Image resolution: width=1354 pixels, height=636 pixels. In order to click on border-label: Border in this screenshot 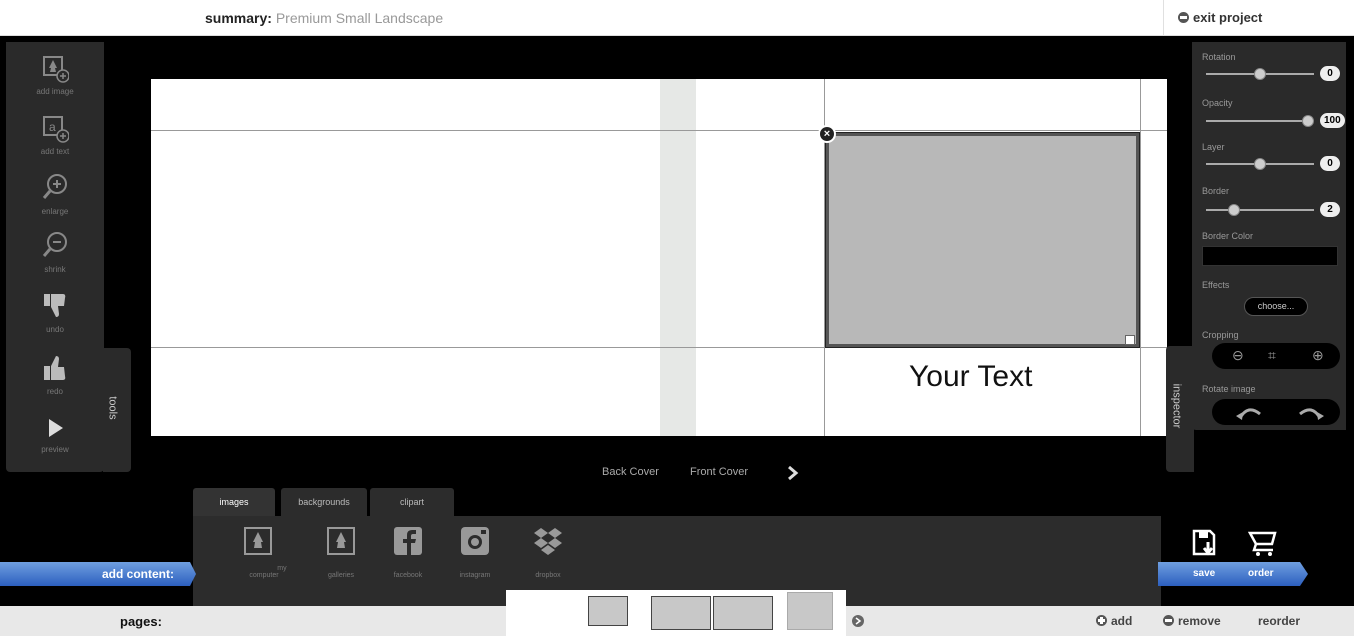, I will do `click(1216, 191)`.